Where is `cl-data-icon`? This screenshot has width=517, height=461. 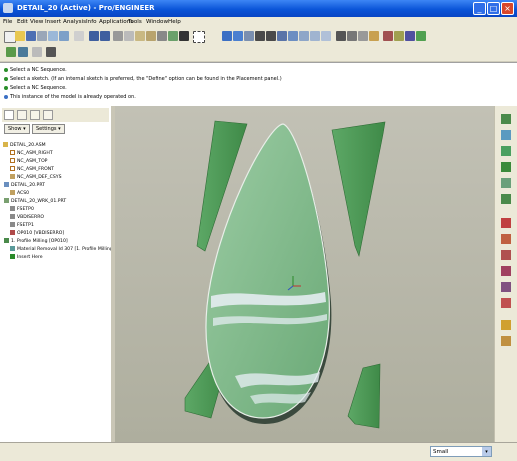 cl-data-icon is located at coordinates (506, 135).